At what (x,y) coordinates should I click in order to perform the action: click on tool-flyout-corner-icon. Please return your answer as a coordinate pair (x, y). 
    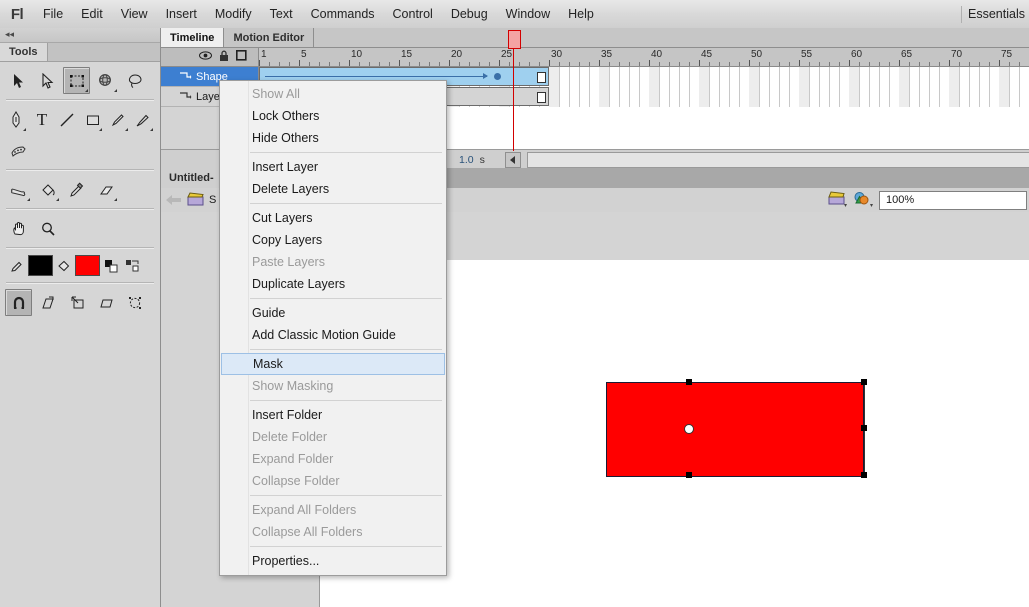
    Looking at the image, I should click on (101, 129).